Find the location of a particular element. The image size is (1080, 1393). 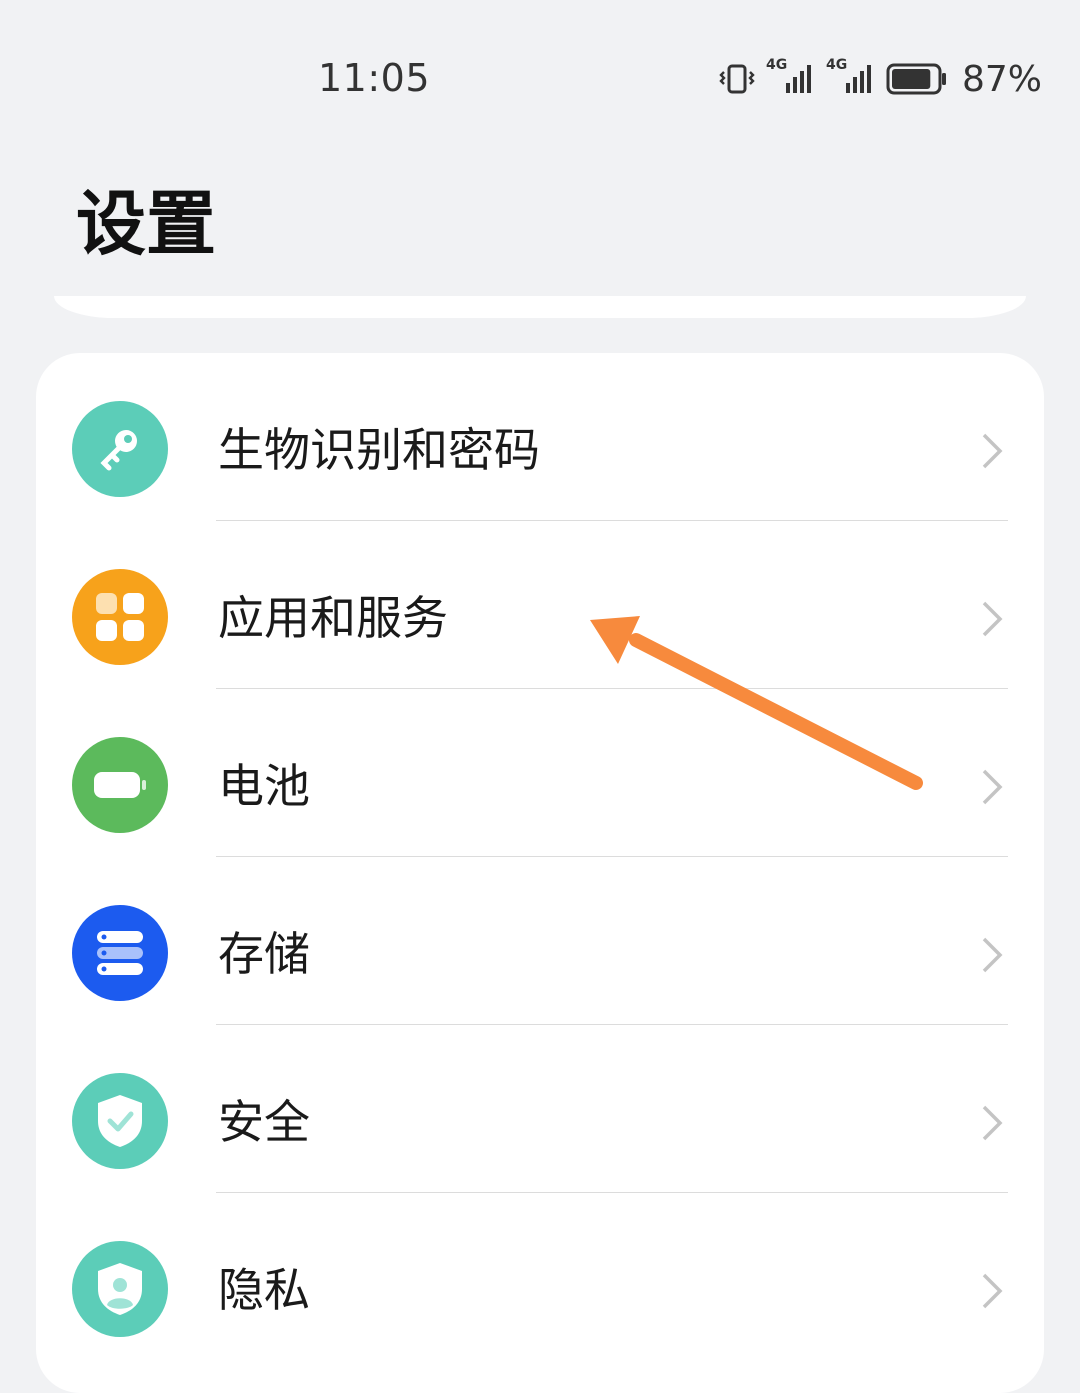

privacy-icon is located at coordinates (120, 1289).